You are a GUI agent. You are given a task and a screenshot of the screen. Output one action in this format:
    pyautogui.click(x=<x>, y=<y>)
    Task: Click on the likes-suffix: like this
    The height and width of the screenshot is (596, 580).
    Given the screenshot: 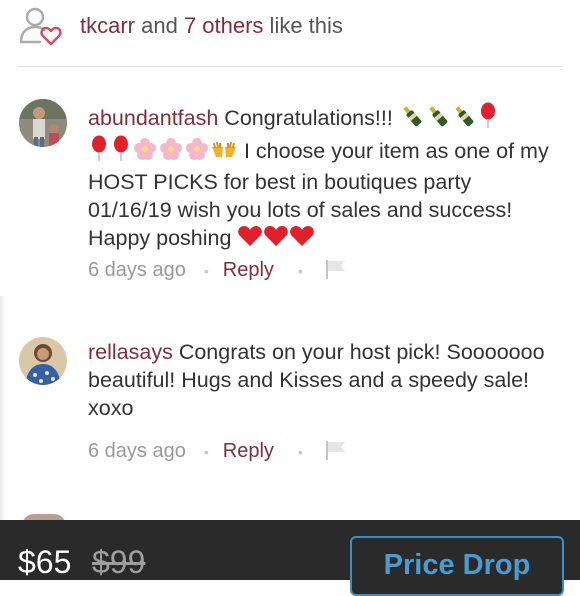 What is the action you would take?
    pyautogui.click(x=303, y=25)
    